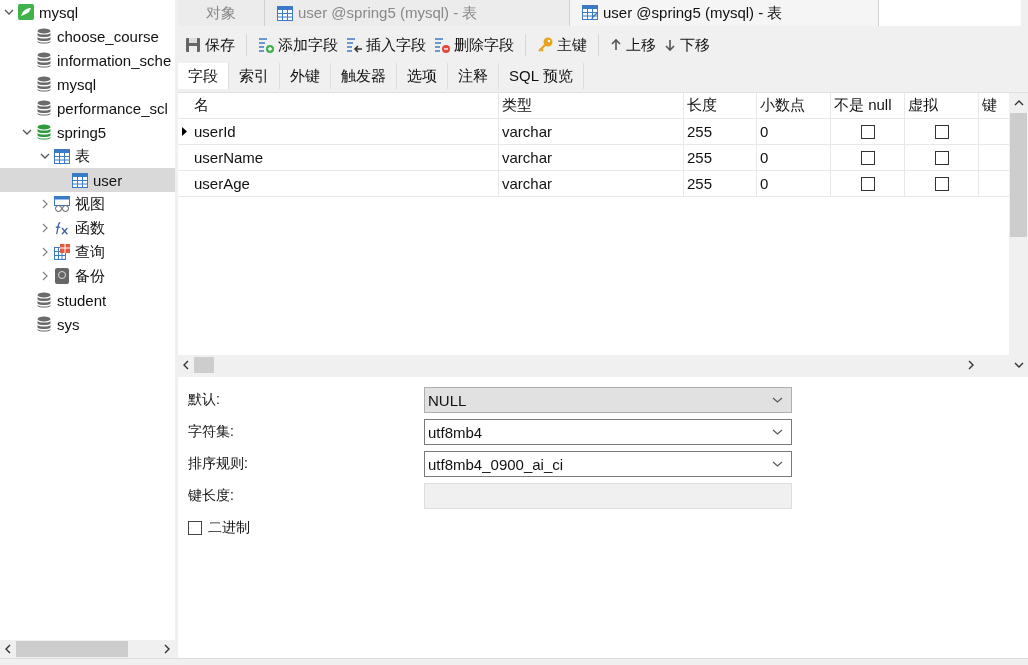  What do you see at coordinates (545, 45) in the screenshot?
I see `key-icon` at bounding box center [545, 45].